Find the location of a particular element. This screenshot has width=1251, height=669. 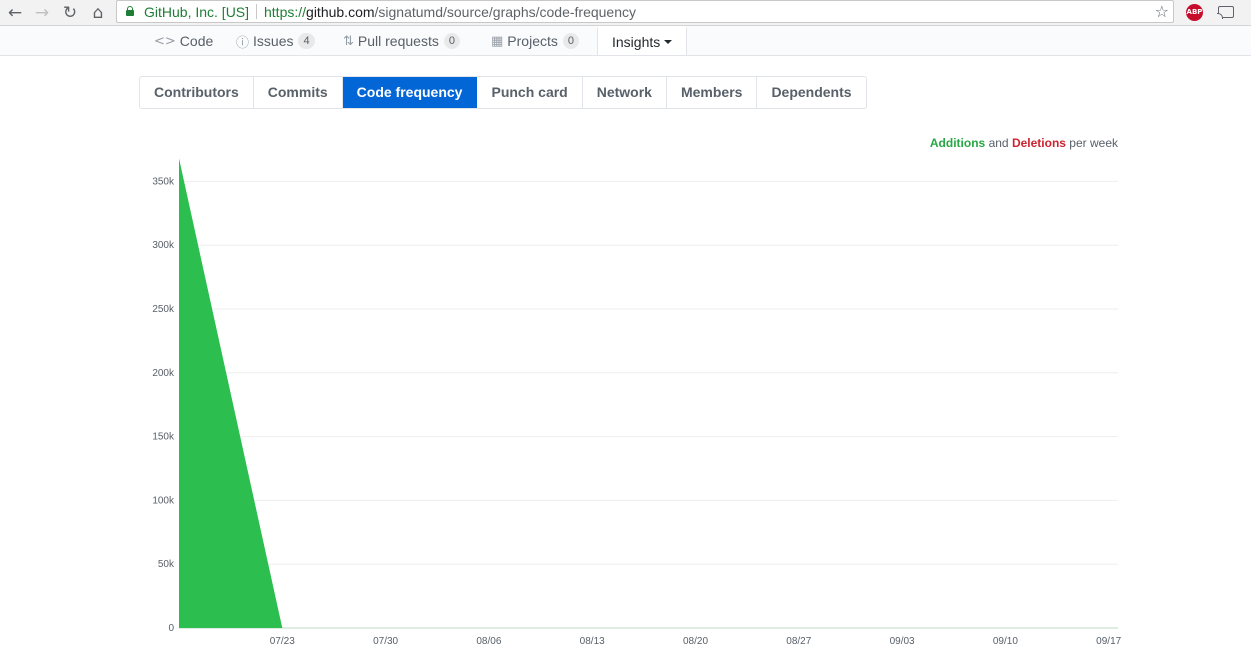

x-tick-label: 09/17 is located at coordinates (1108, 641).